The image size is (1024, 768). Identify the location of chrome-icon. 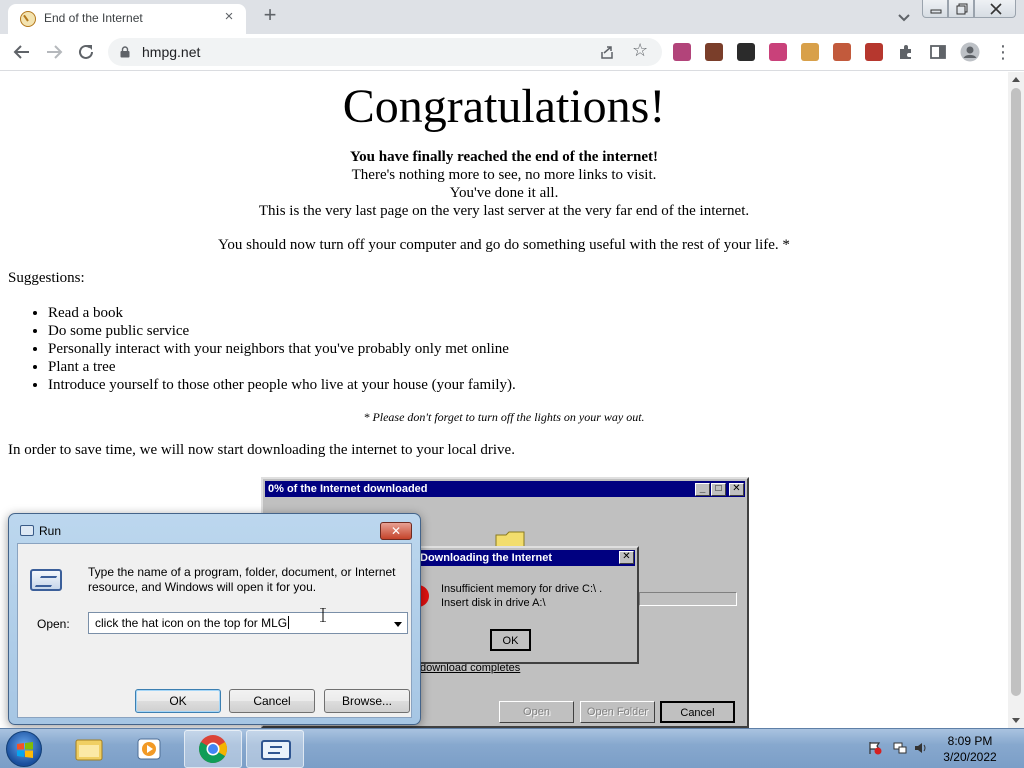
(213, 749).